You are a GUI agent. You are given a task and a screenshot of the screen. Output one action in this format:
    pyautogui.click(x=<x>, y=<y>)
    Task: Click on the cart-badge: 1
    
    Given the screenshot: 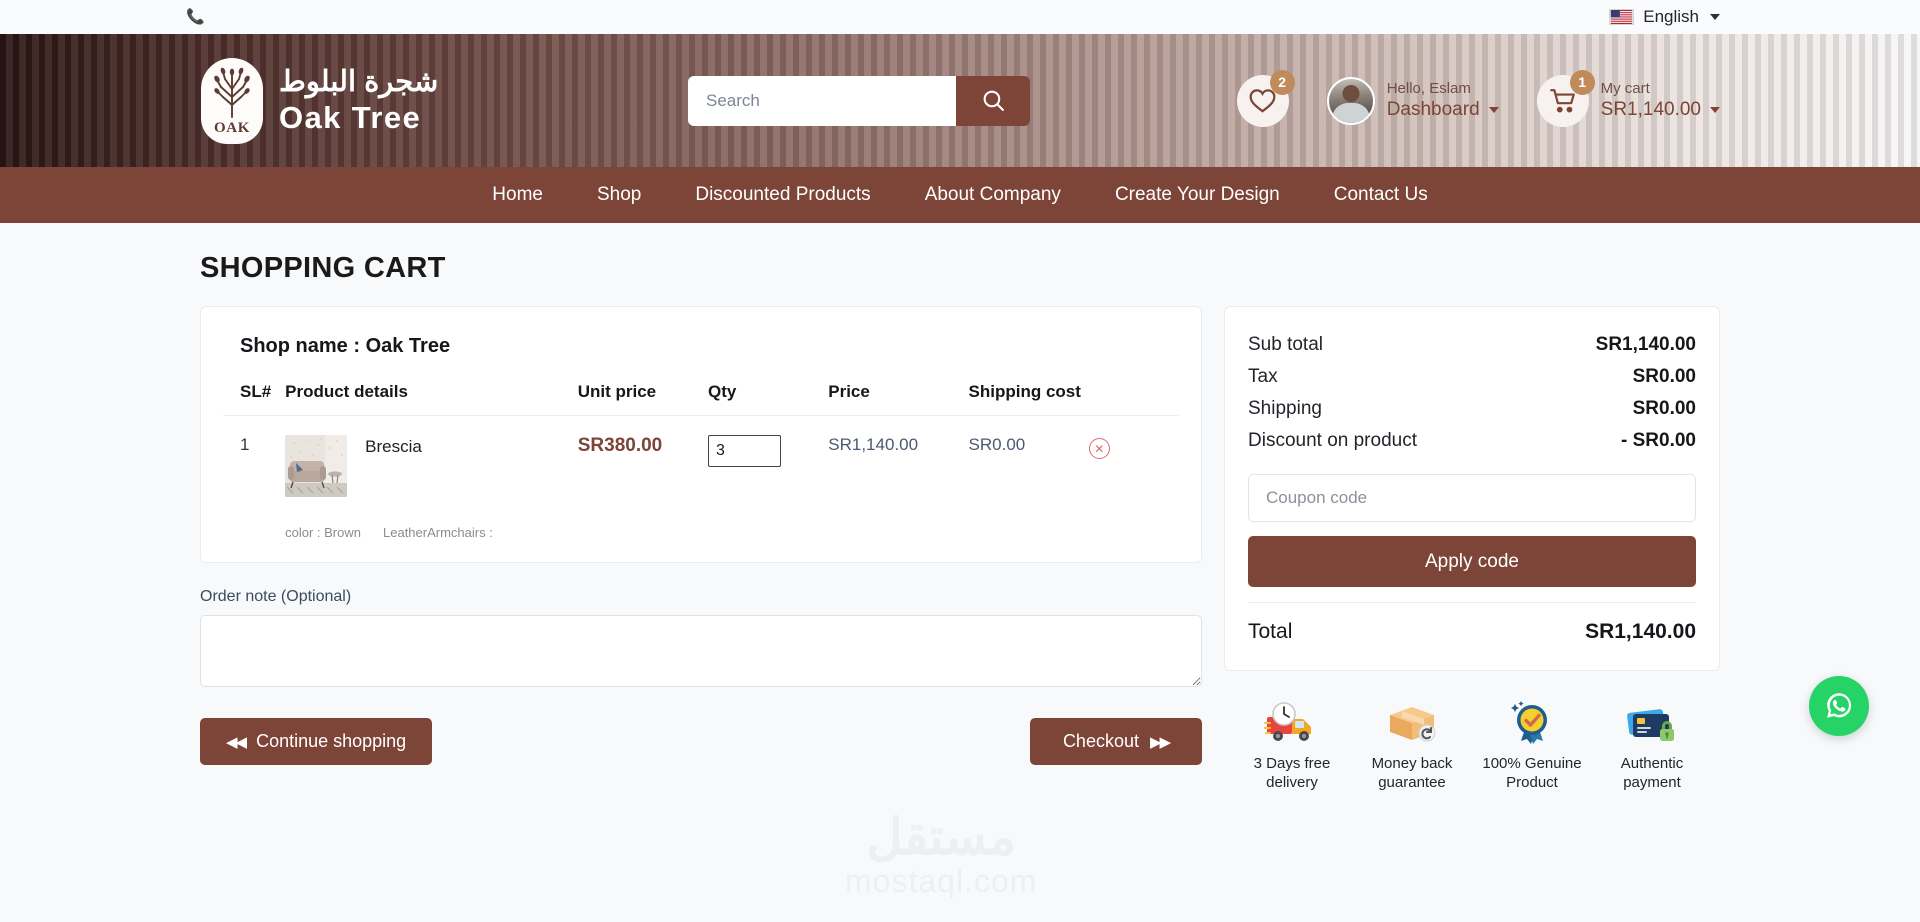 What is the action you would take?
    pyautogui.click(x=1582, y=82)
    